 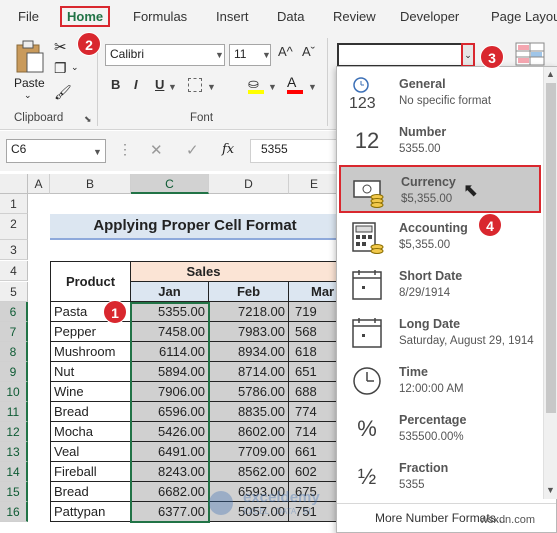 I want to click on row-header: 15, so click(x=14, y=492).